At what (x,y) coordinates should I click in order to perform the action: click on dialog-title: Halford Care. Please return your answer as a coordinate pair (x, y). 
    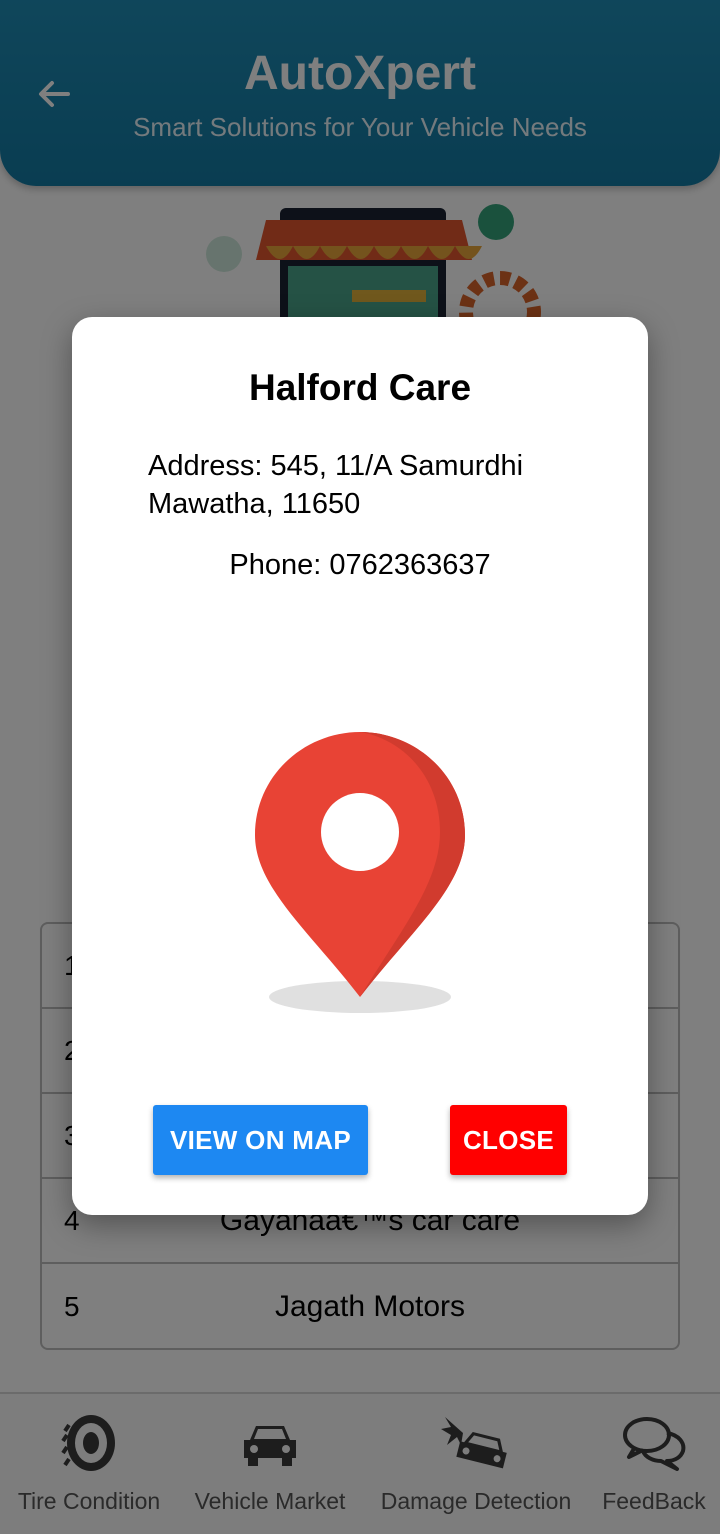
    Looking at the image, I should click on (360, 387).